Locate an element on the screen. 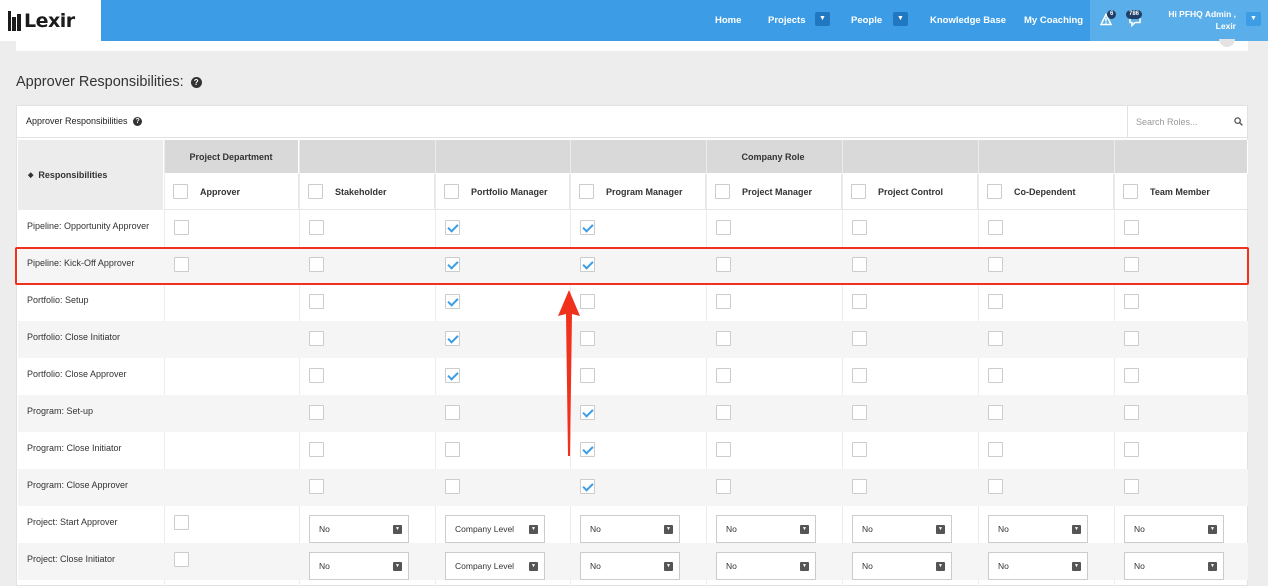 The height and width of the screenshot is (586, 1268). panel-help-icon: ? is located at coordinates (138, 121).